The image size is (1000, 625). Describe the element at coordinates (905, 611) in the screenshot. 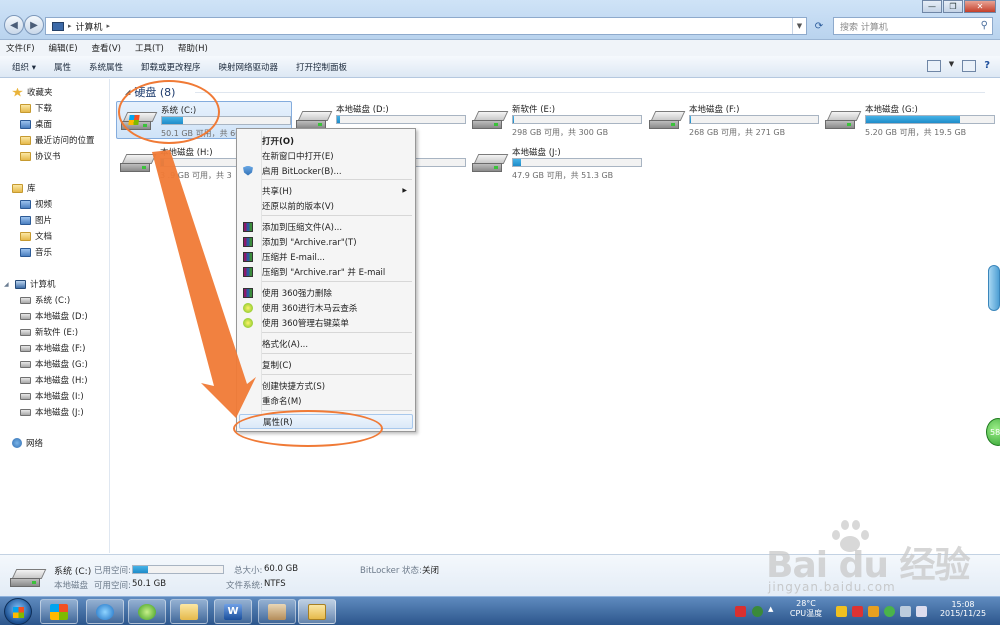

I see `network-status-icon` at that location.